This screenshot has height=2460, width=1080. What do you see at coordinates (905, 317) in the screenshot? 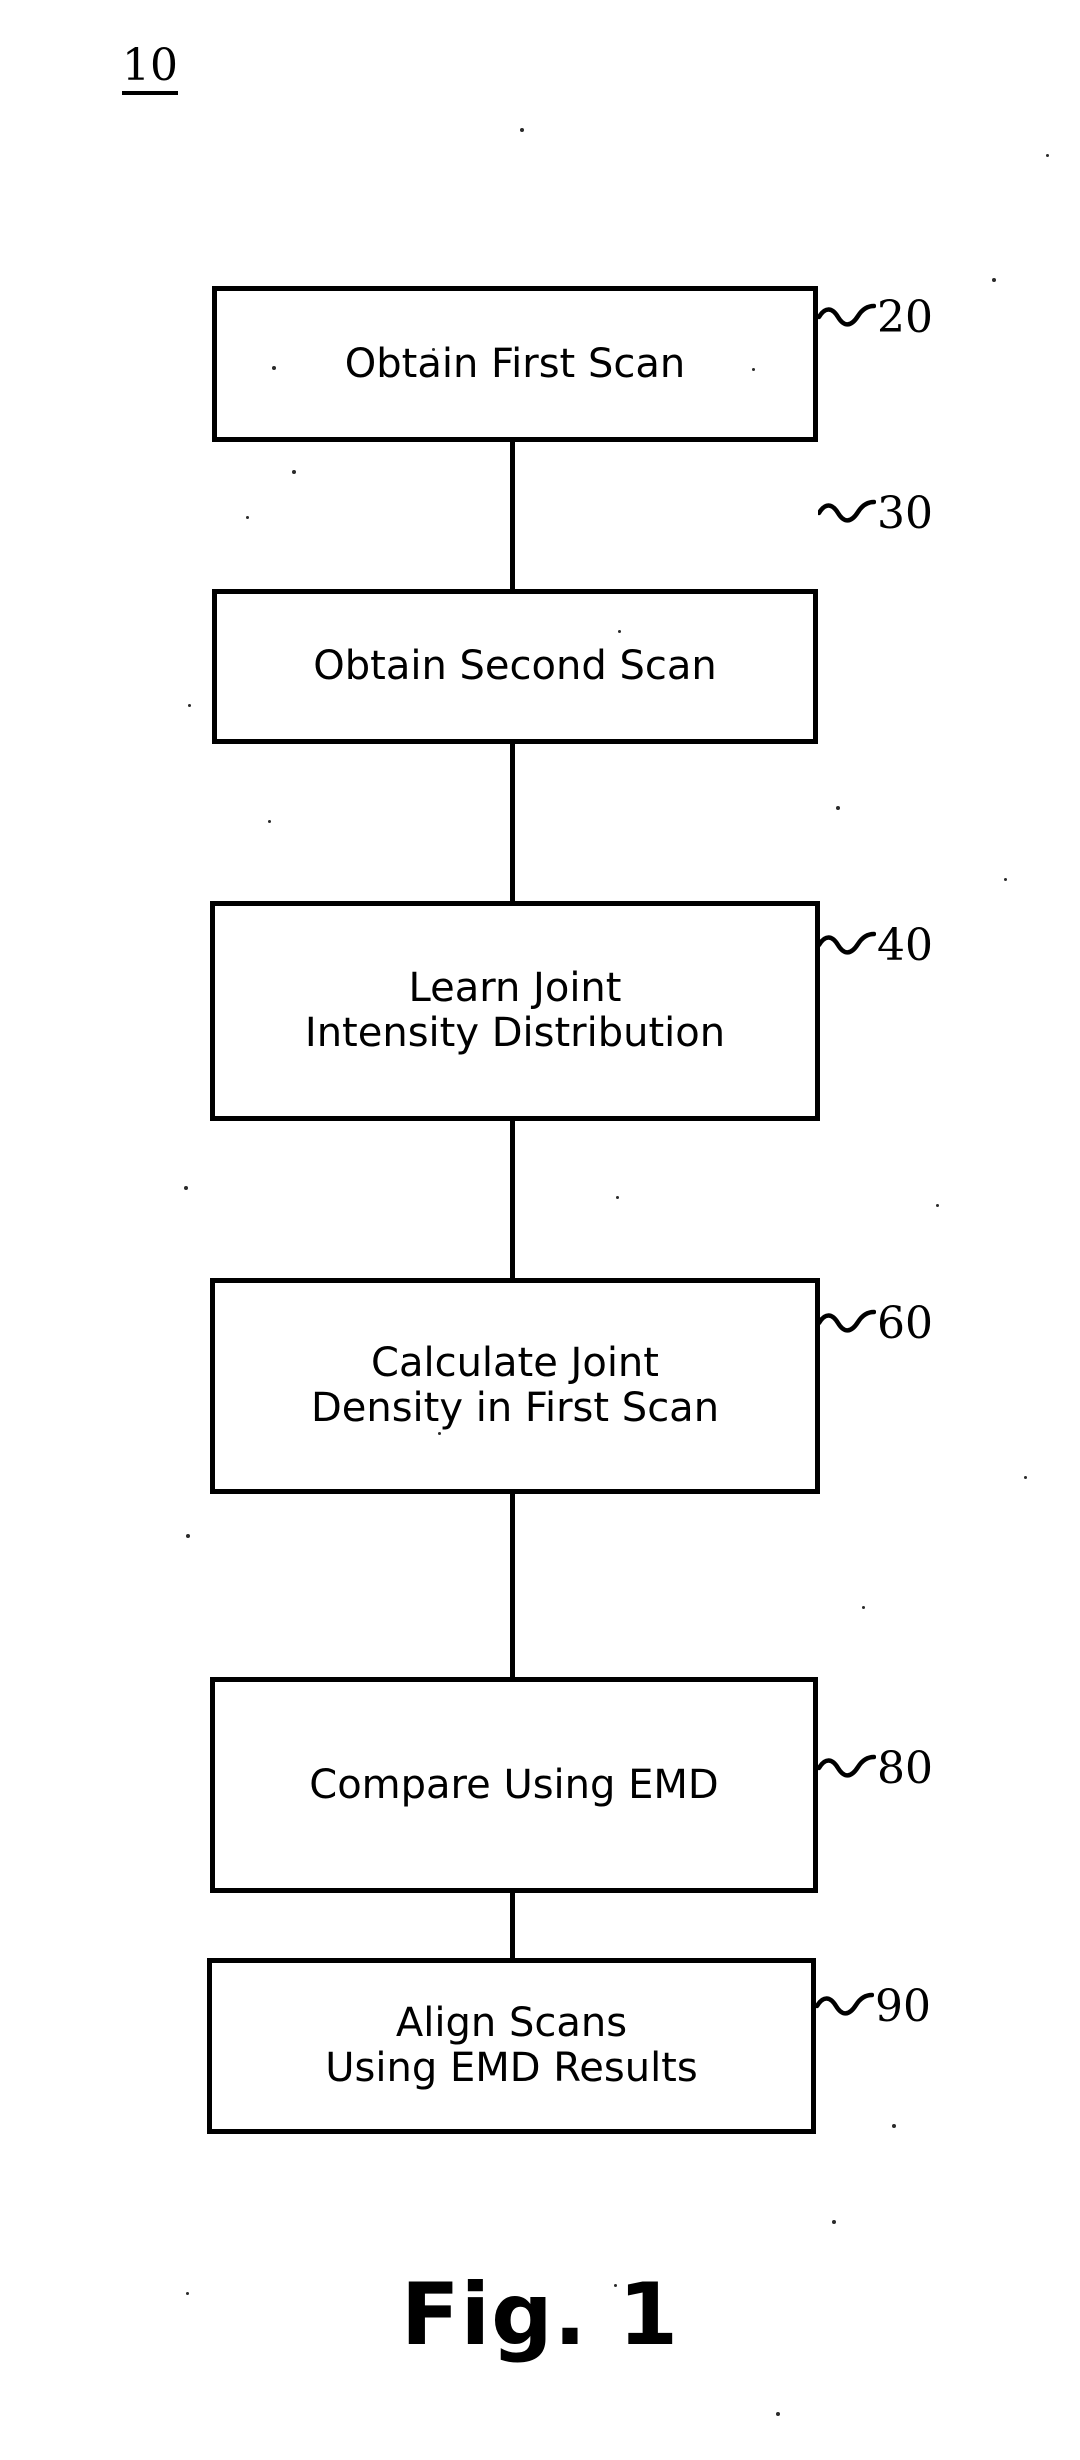
I see `callout-ref-number: 20` at bounding box center [905, 317].